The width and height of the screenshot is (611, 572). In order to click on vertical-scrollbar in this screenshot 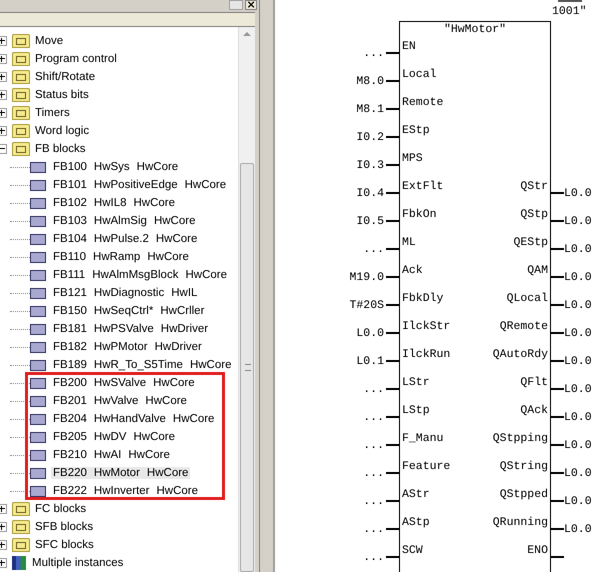, I will do `click(247, 299)`.